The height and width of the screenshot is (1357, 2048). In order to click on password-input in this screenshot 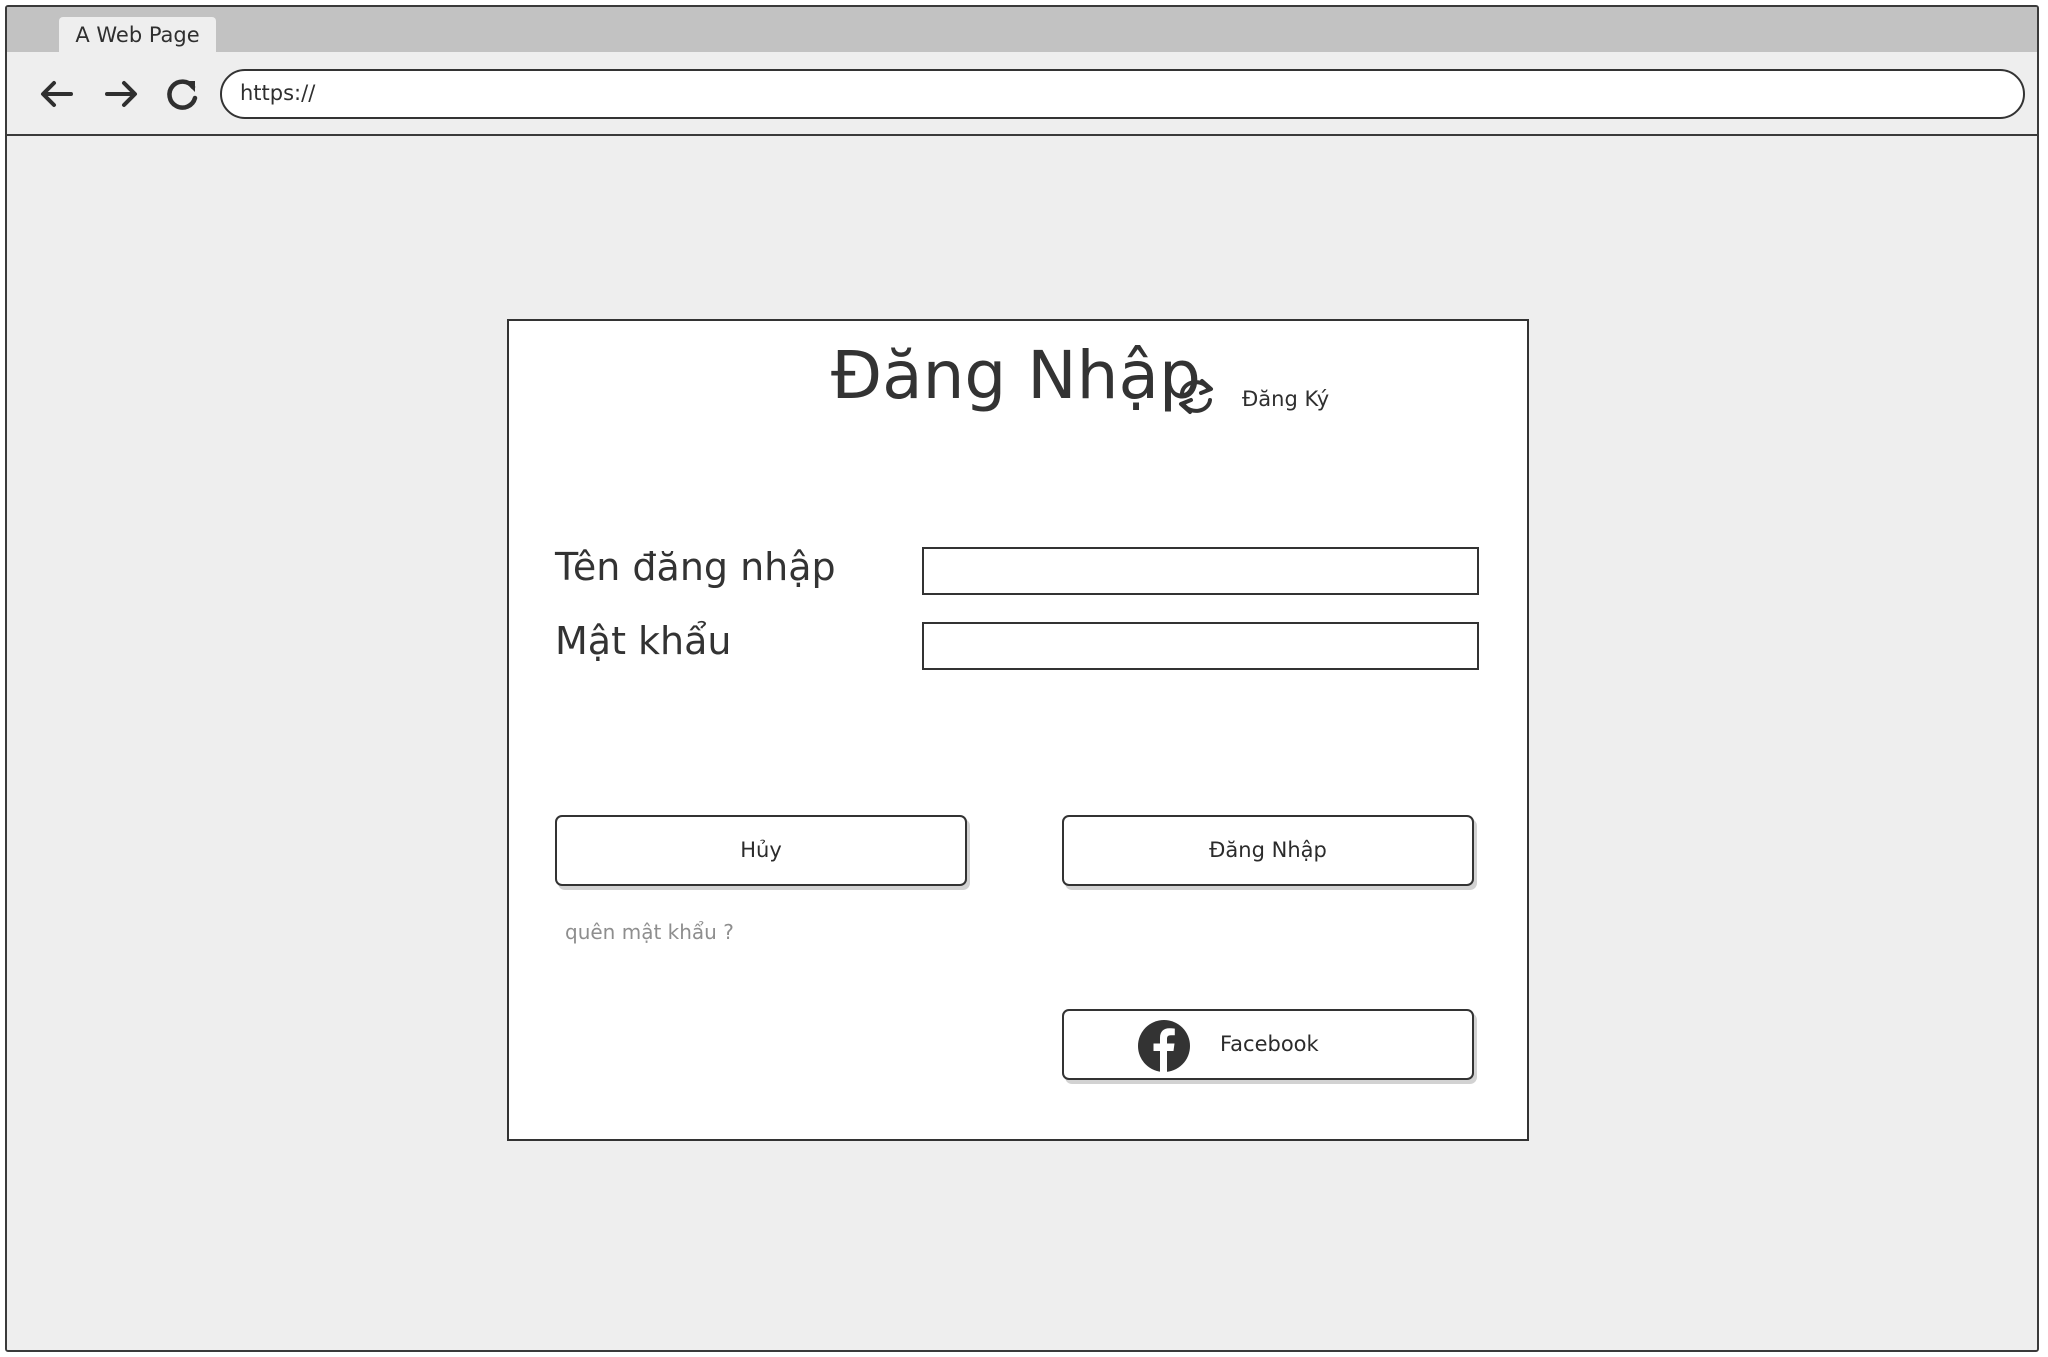, I will do `click(1200, 646)`.